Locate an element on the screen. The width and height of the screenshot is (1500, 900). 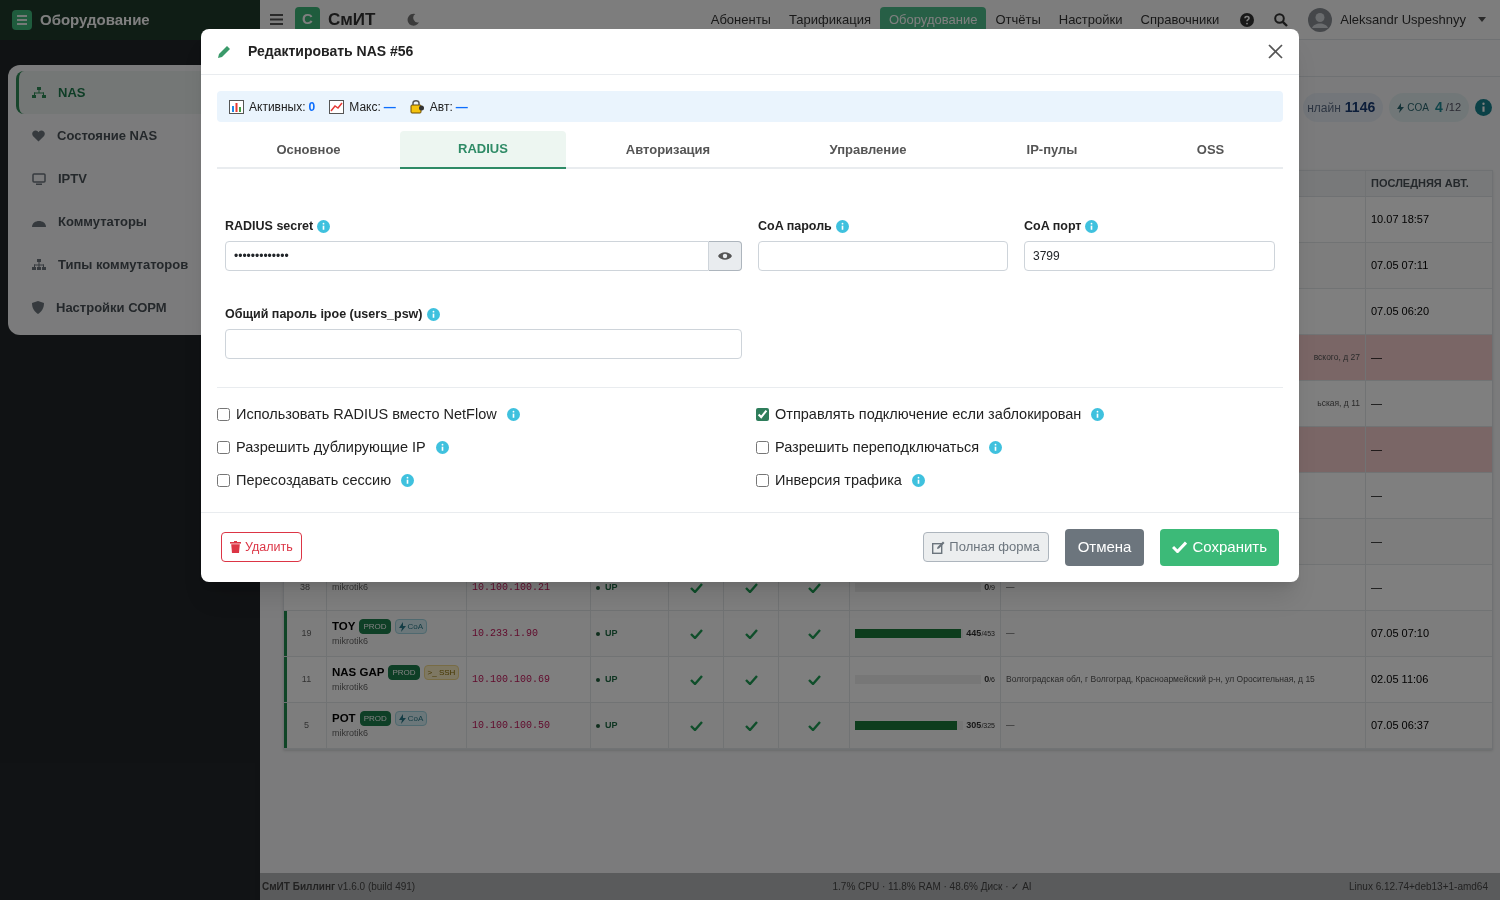
save-button: Сохранить is located at coordinates (1219, 547).